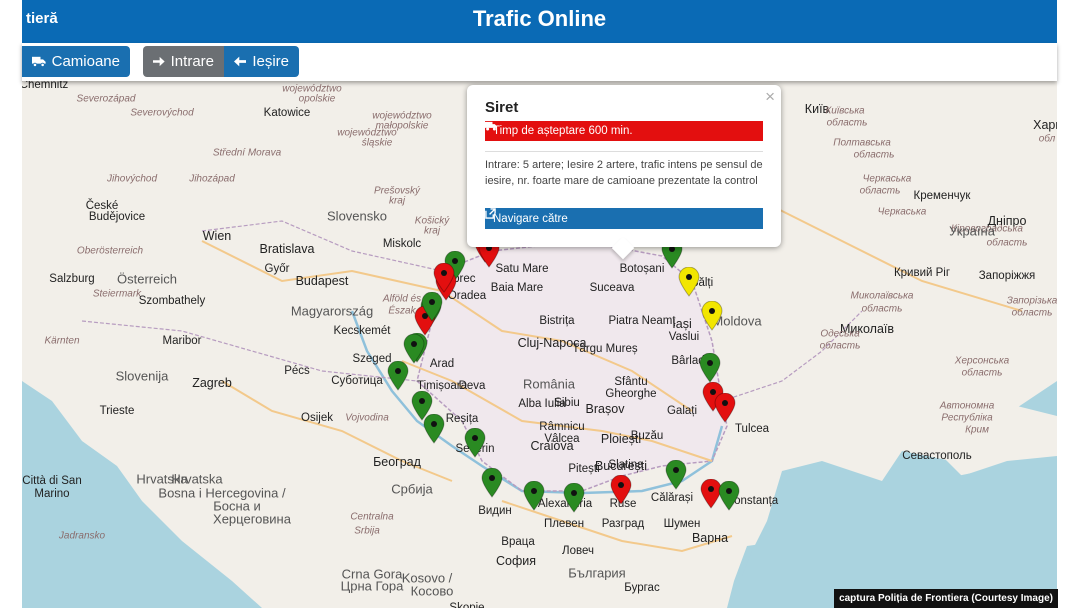 This screenshot has width=1080, height=608. I want to click on map-label: Bistrița, so click(557, 321).